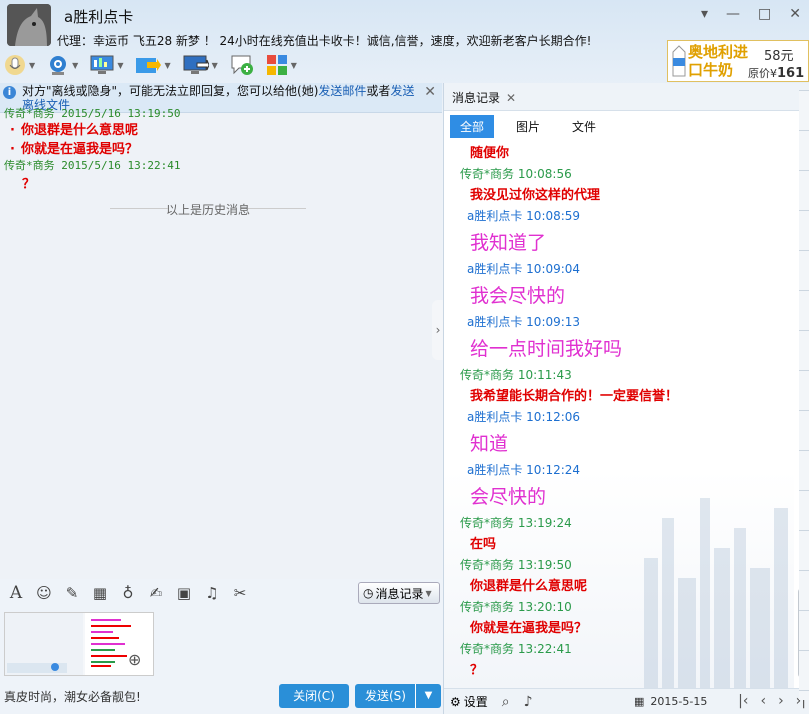 The image size is (809, 714). Describe the element at coordinates (764, 14) in the screenshot. I see `maximize-icon: □` at that location.